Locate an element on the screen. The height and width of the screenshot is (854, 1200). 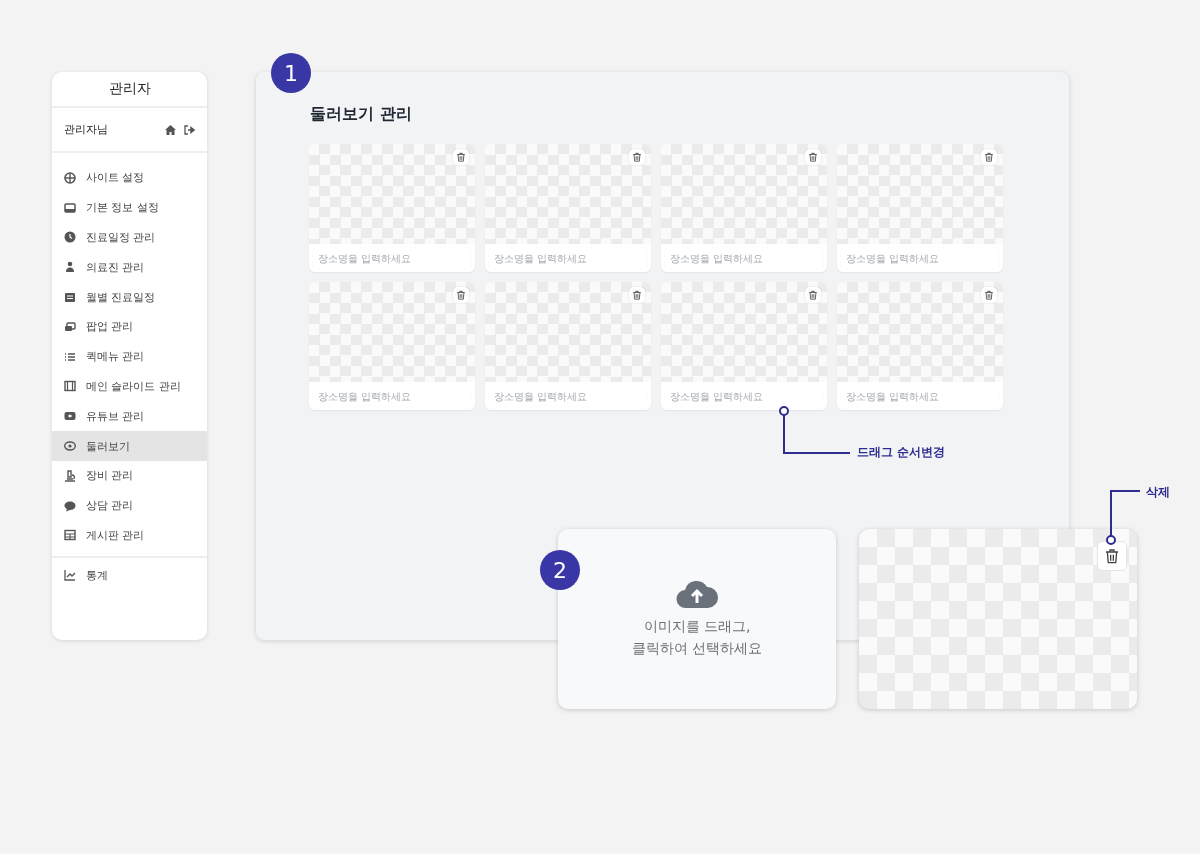
sidebar-menu-item: 유튜브 관리 is located at coordinates (129, 416).